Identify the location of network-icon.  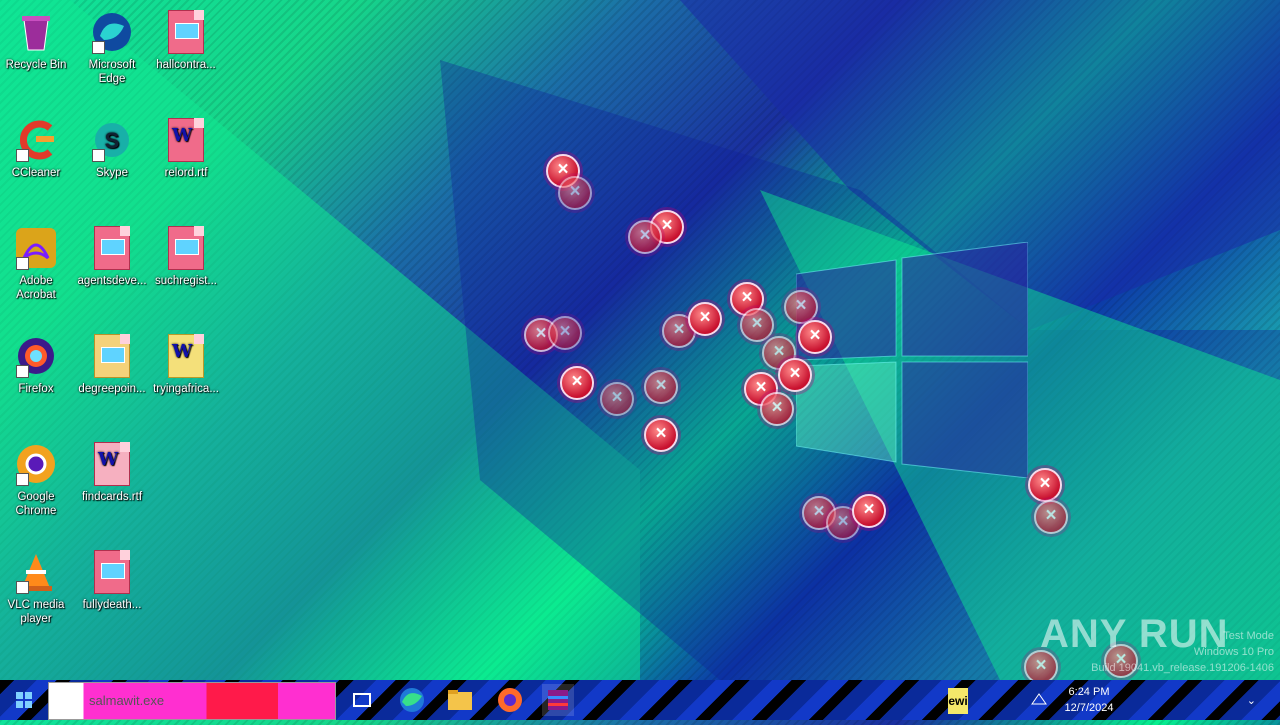
(1039, 700).